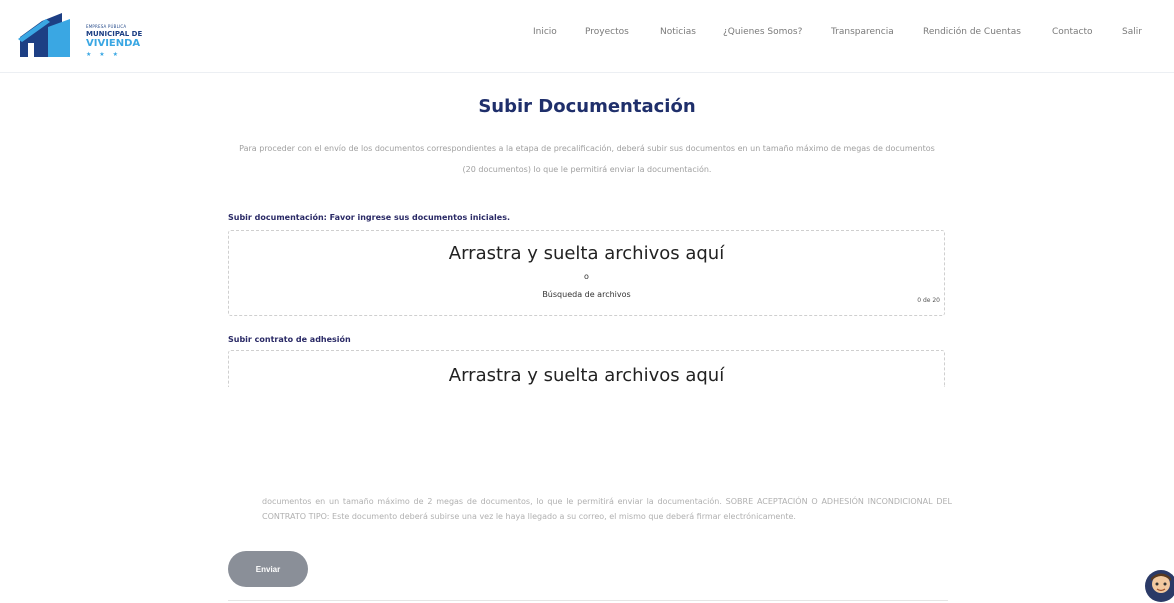 The height and width of the screenshot is (603, 1174). What do you see at coordinates (607, 32) in the screenshot?
I see `nav-proyectos: Proyectos` at bounding box center [607, 32].